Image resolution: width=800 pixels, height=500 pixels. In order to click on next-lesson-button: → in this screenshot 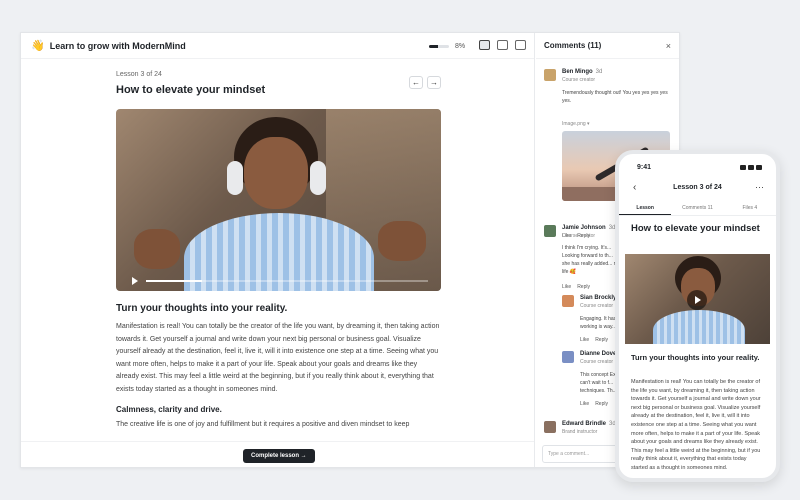, I will do `click(434, 82)`.